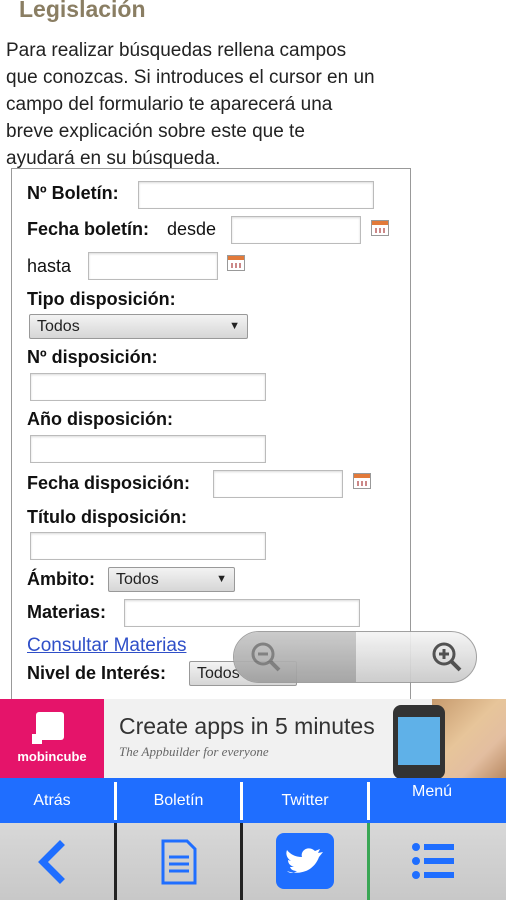 This screenshot has width=506, height=905. What do you see at coordinates (194, 751) in the screenshot?
I see `ad-subline: The Appbuilder for everyone` at bounding box center [194, 751].